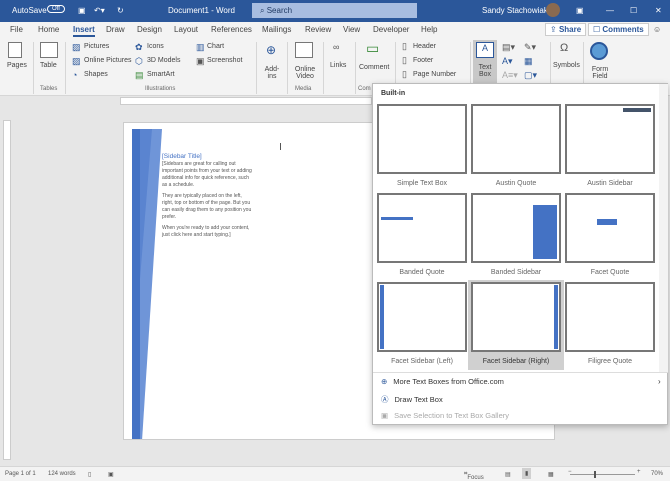  What do you see at coordinates (16, 29) in the screenshot?
I see `tab-file: File` at bounding box center [16, 29].